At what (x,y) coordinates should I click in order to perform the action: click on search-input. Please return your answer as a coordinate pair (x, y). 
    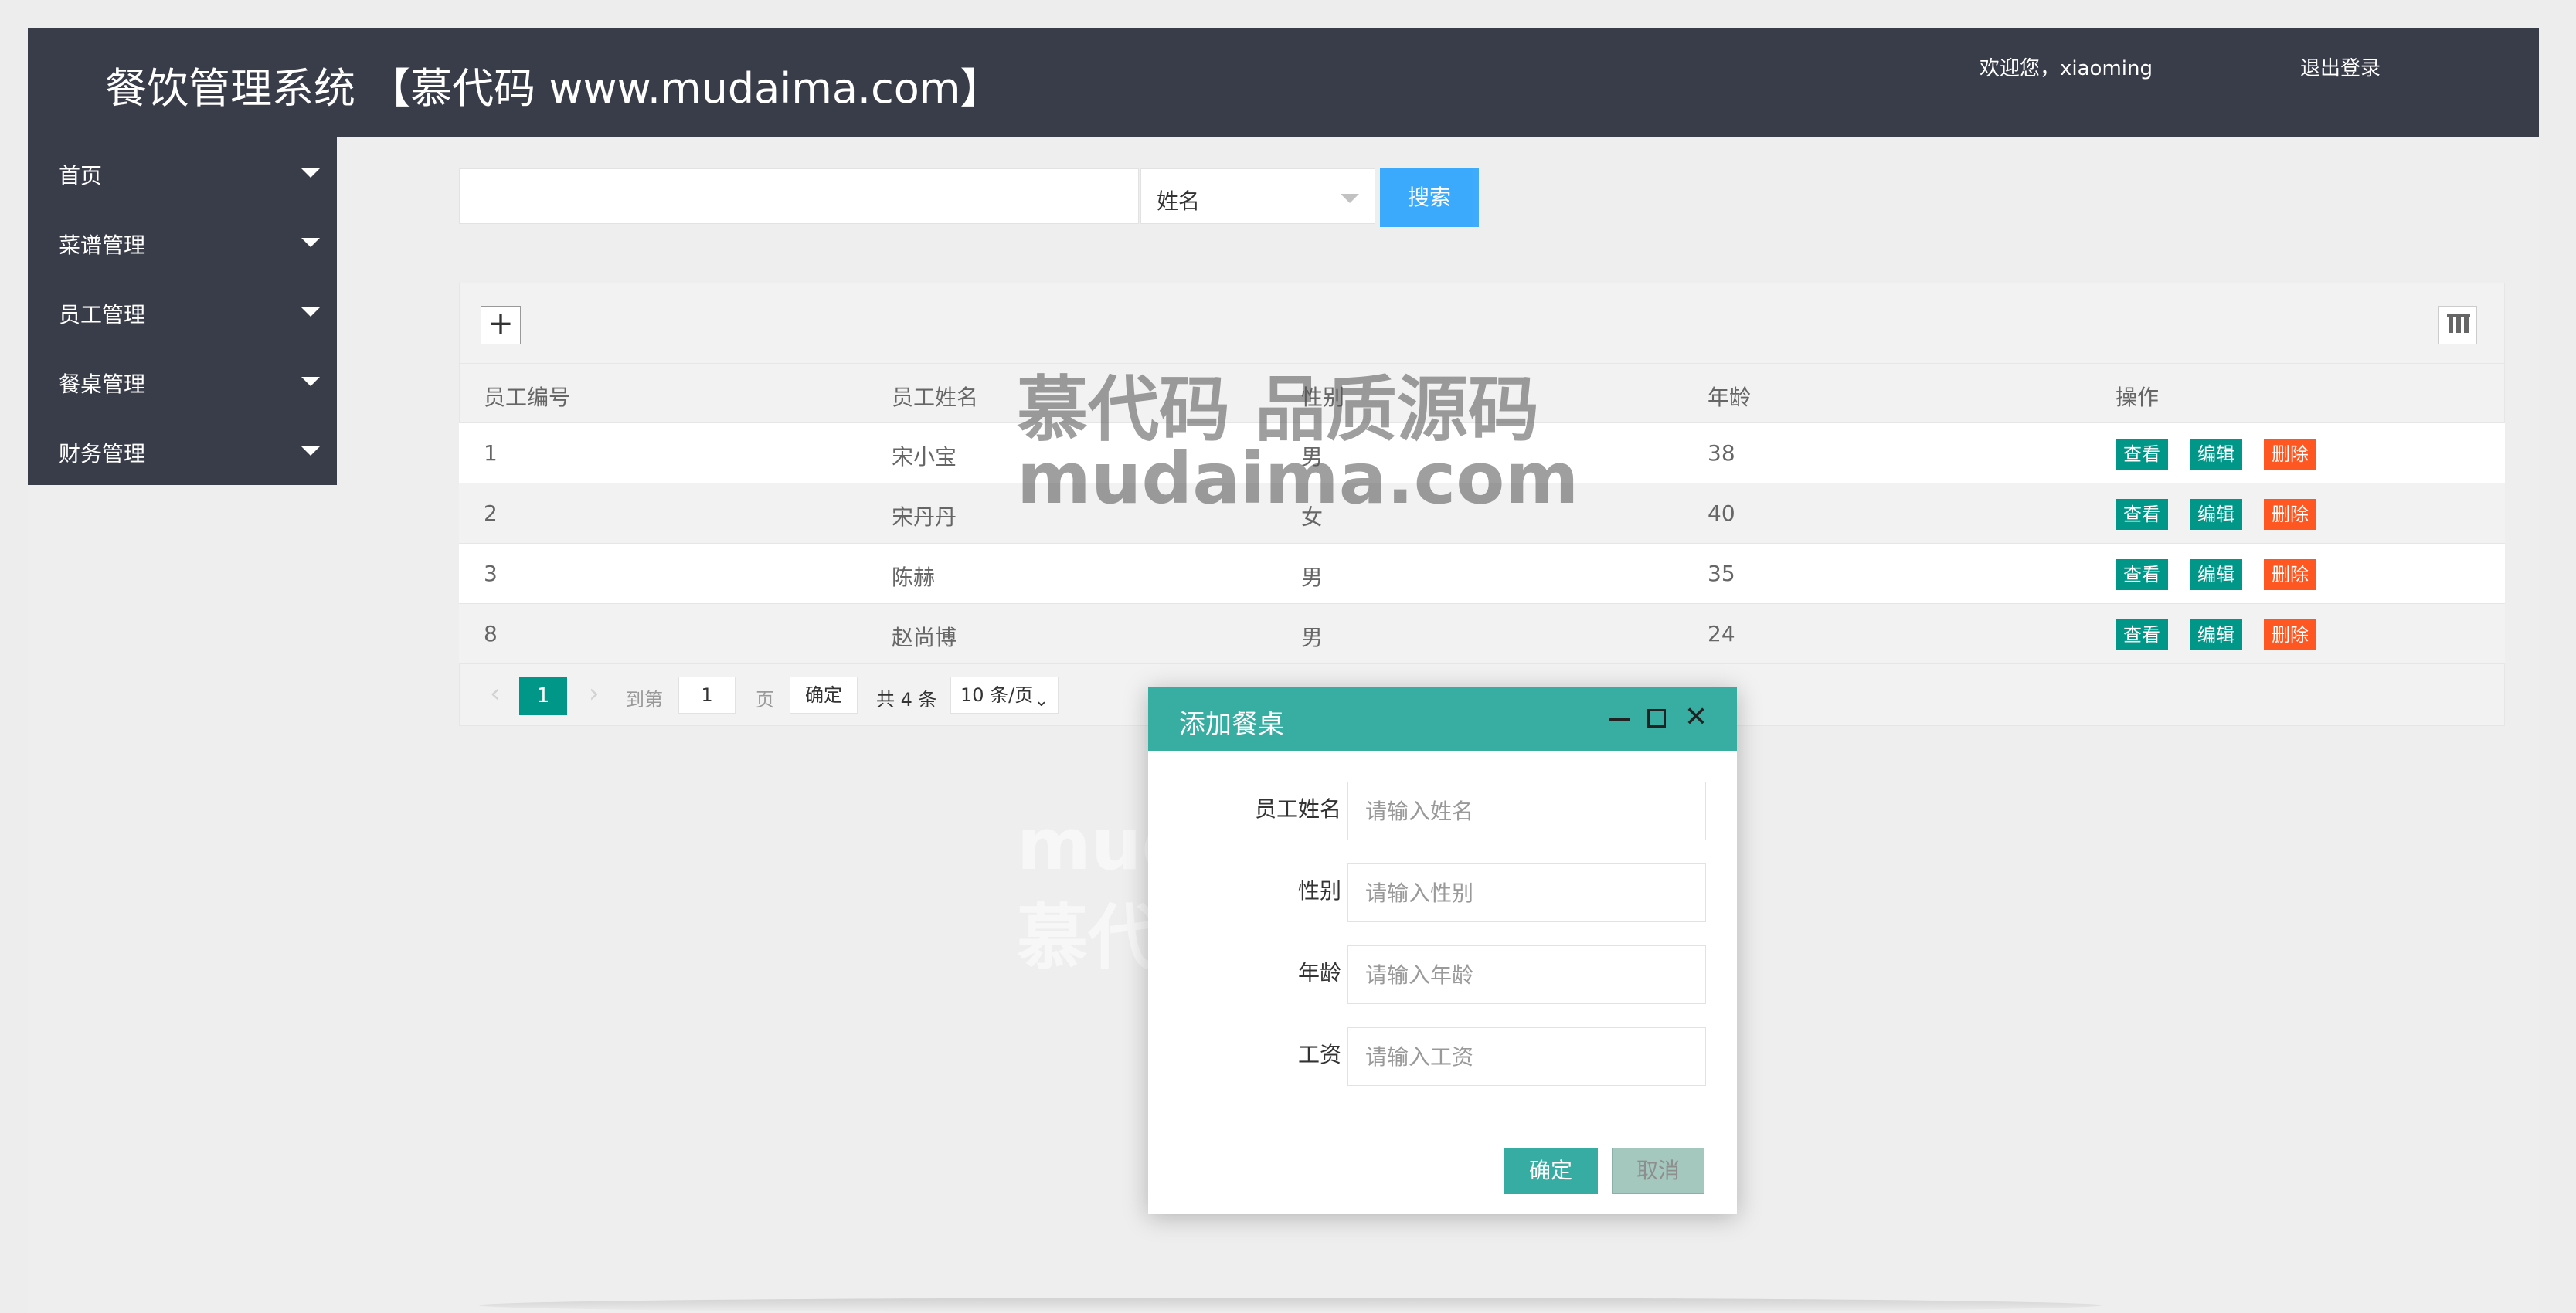
    Looking at the image, I should click on (799, 196).